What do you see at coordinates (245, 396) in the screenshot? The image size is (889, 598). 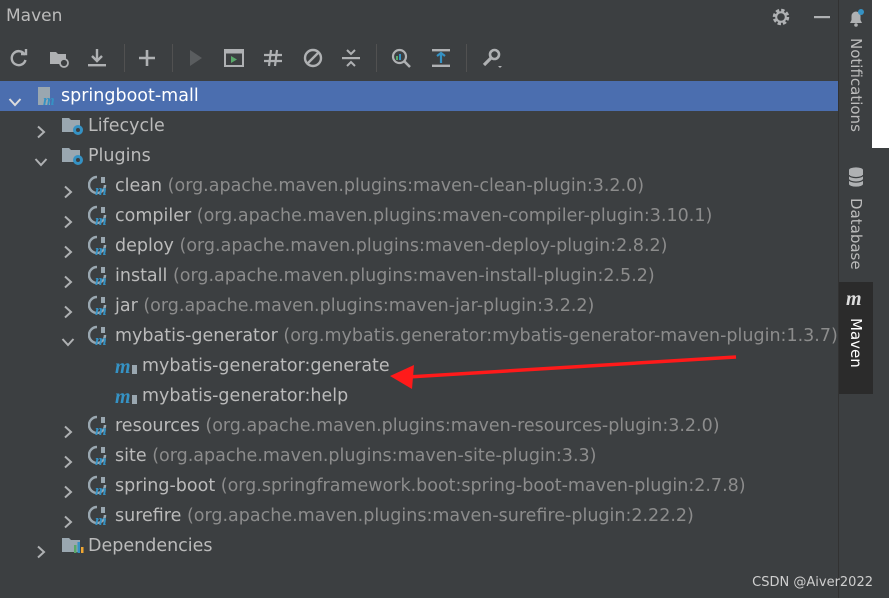 I see `goal-label: mybatis-generator:help` at bounding box center [245, 396].